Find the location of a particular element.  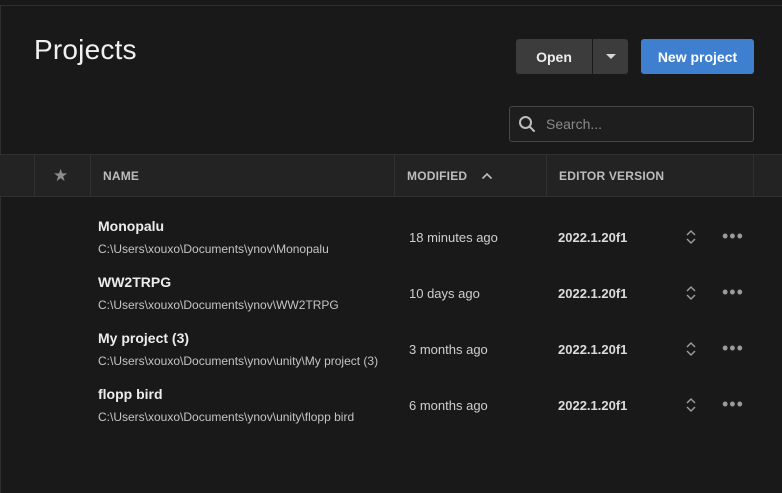

column-header-modified: MODIFIED is located at coordinates (450, 175).